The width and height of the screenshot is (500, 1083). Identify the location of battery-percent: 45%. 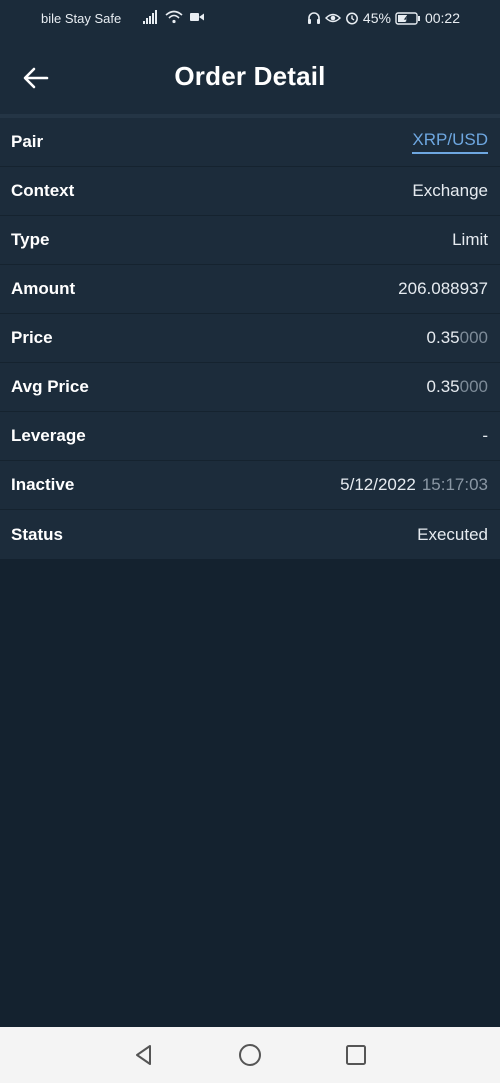
(376, 18).